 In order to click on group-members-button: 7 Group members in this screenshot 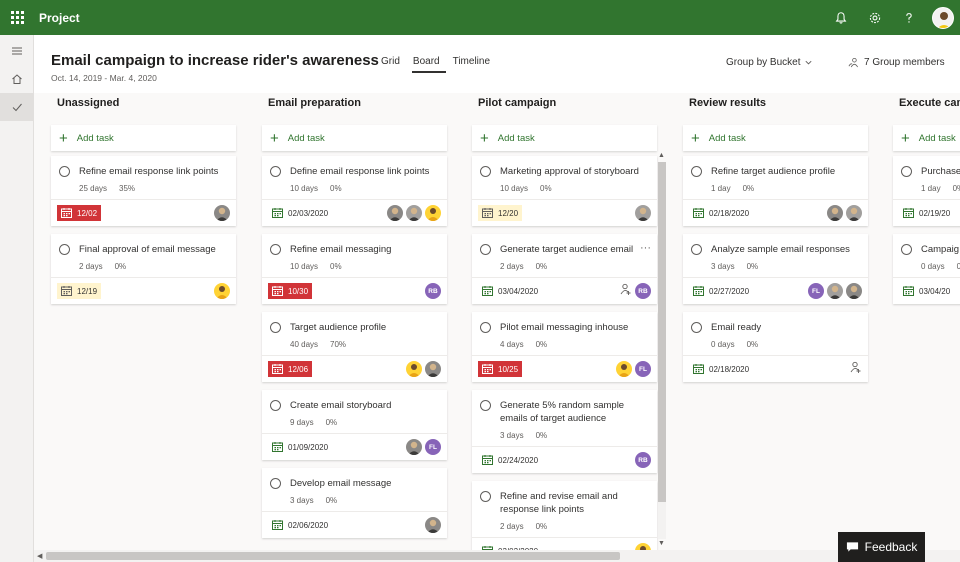, I will do `click(896, 62)`.